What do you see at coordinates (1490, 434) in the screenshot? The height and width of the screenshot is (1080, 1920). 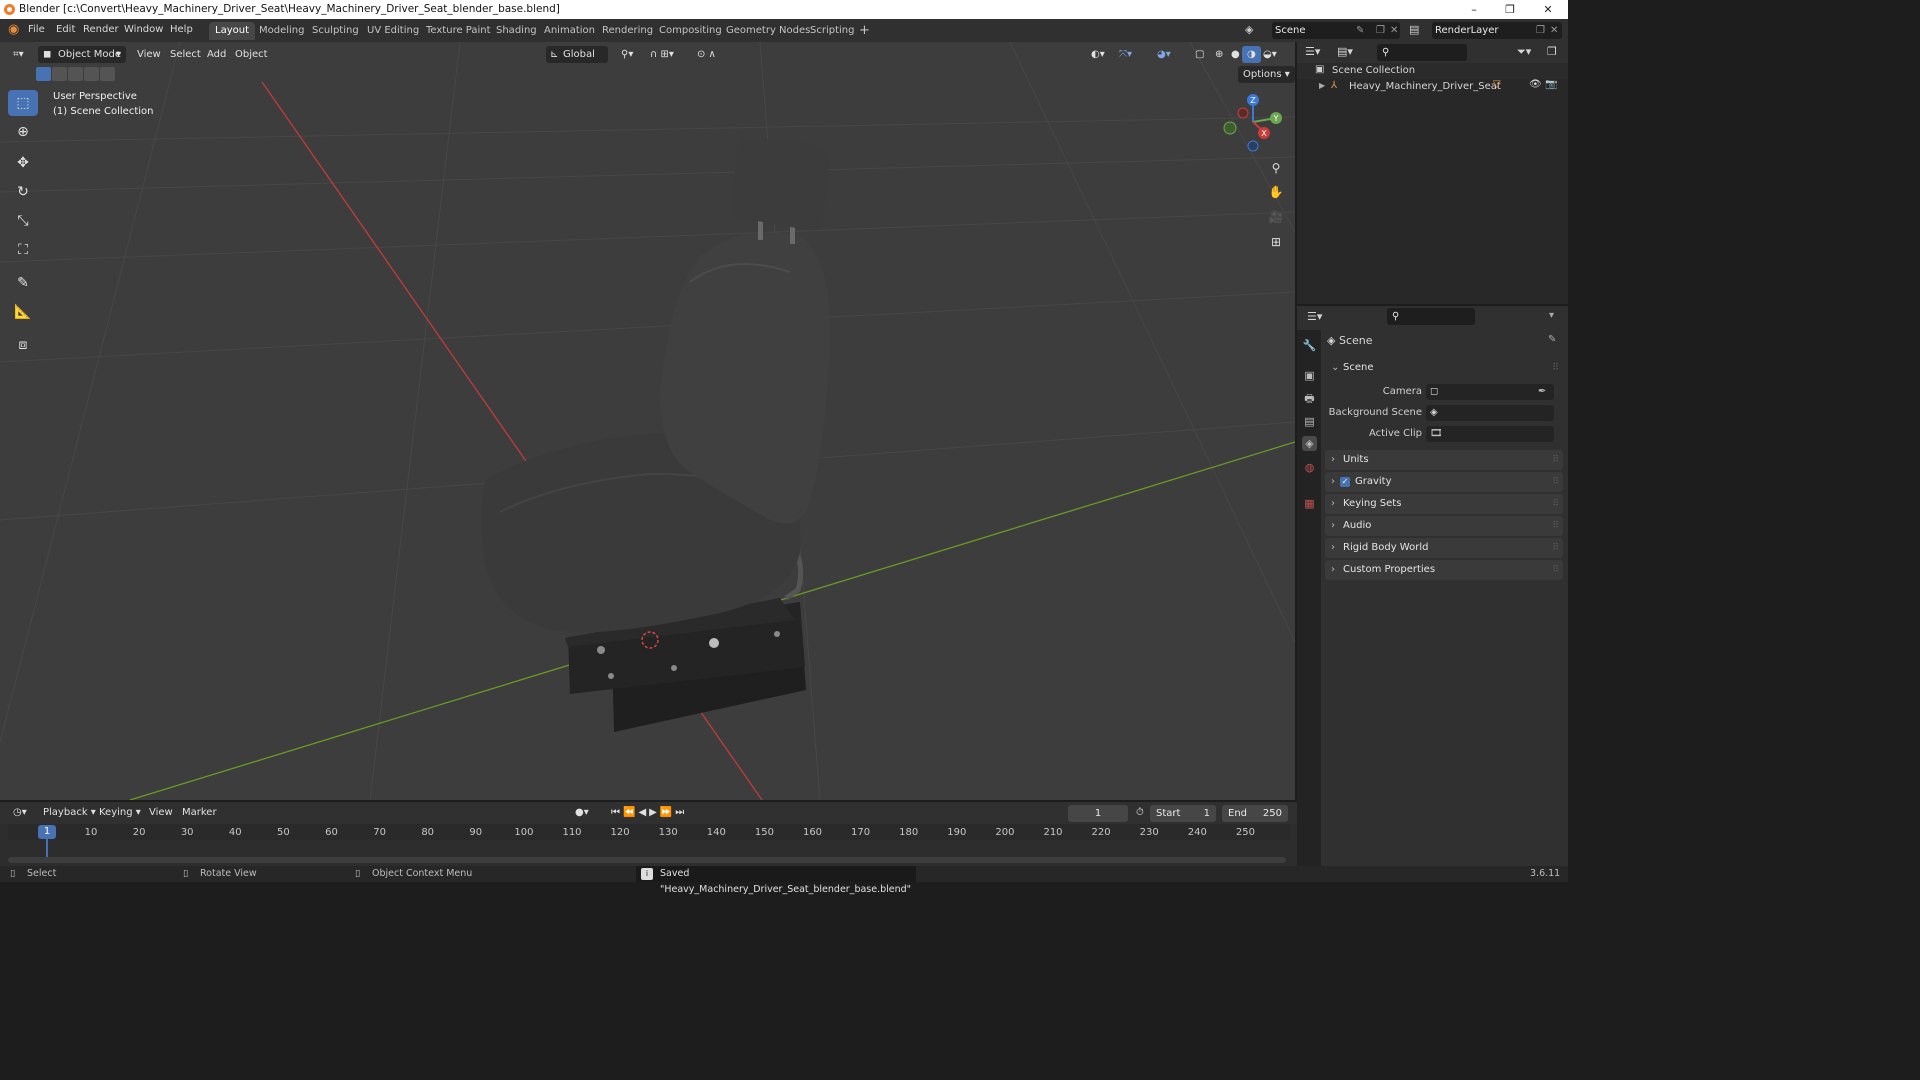 I see `active-clip-field: 🎞` at bounding box center [1490, 434].